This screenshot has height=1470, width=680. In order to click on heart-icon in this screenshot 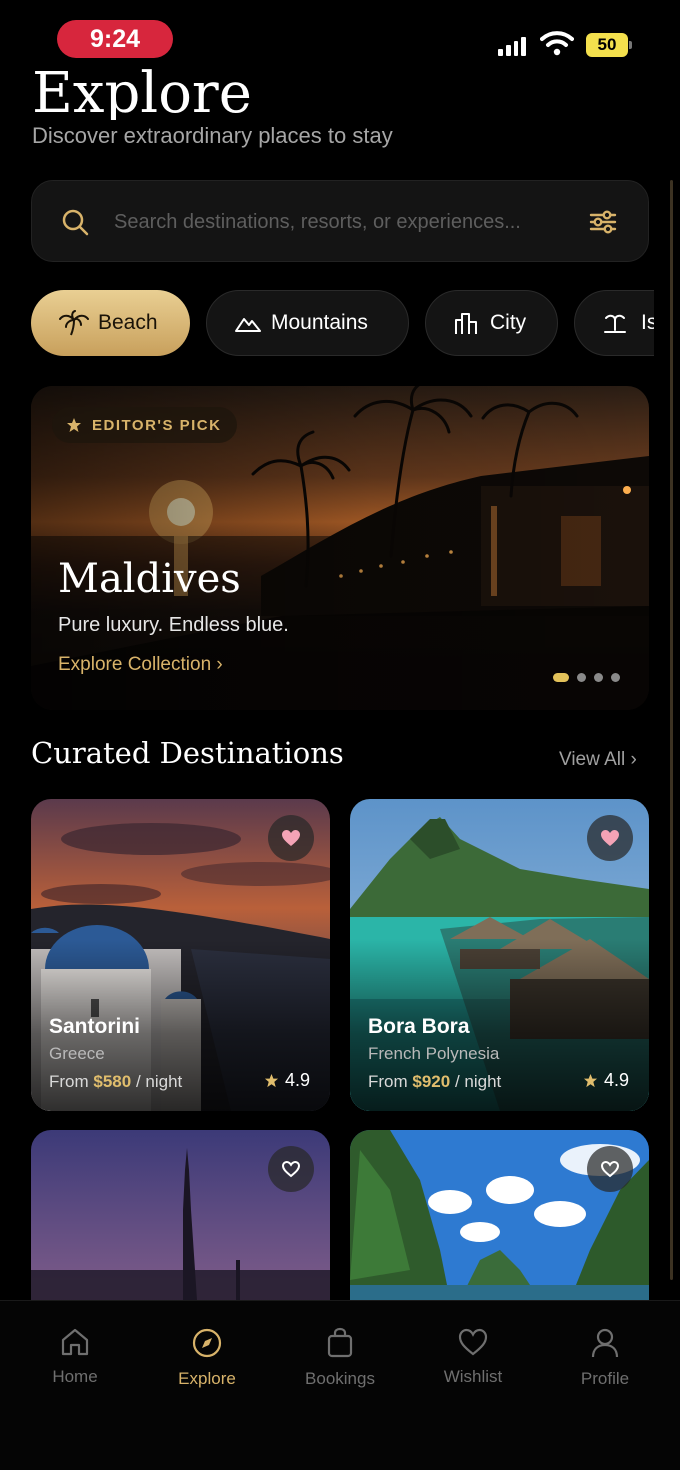, I will do `click(473, 1342)`.